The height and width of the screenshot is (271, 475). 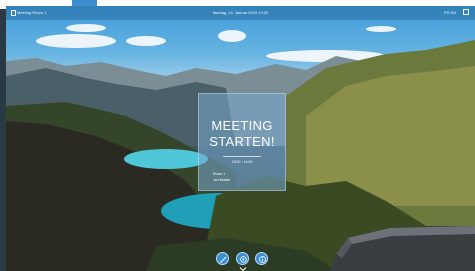 I want to click on card-divider, so click(x=242, y=156).